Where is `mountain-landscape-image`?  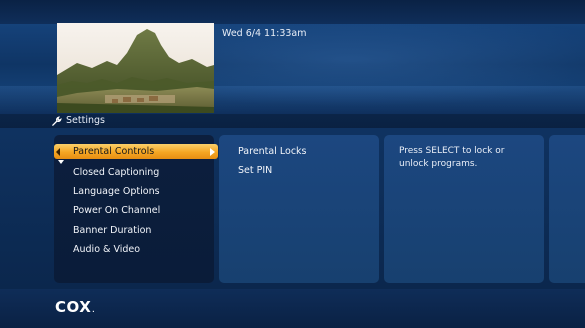 mountain-landscape-image is located at coordinates (135, 68).